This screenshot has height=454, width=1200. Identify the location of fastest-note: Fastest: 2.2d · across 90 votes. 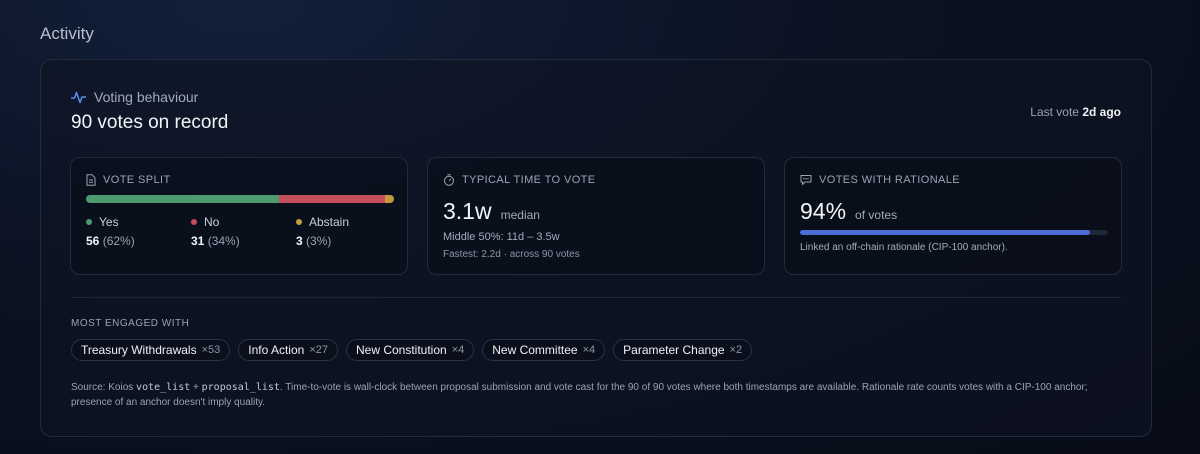
(511, 254).